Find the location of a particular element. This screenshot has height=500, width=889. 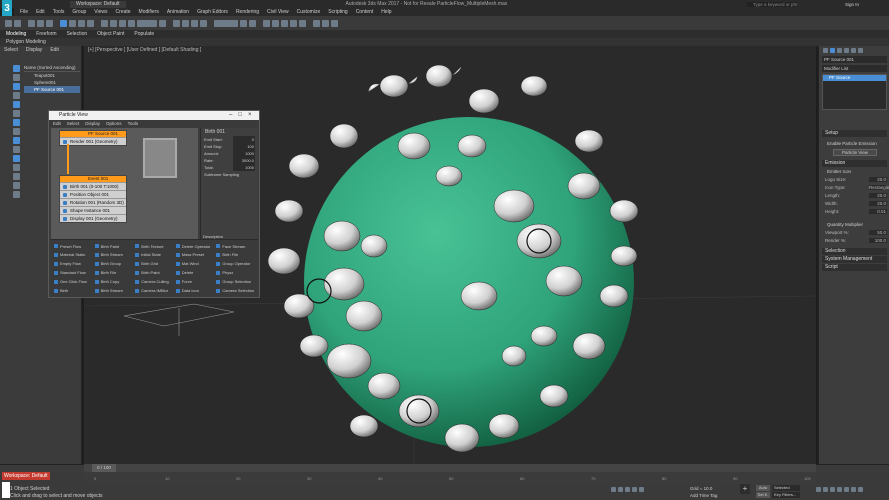

tab-edit: Edit is located at coordinates (54, 50).